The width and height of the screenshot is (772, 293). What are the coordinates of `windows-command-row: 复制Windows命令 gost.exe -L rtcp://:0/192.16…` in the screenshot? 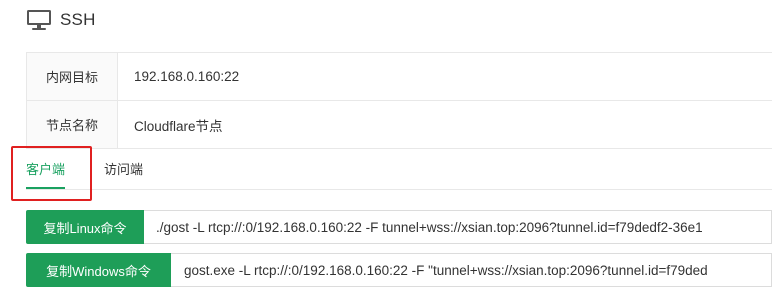 It's located at (399, 270).